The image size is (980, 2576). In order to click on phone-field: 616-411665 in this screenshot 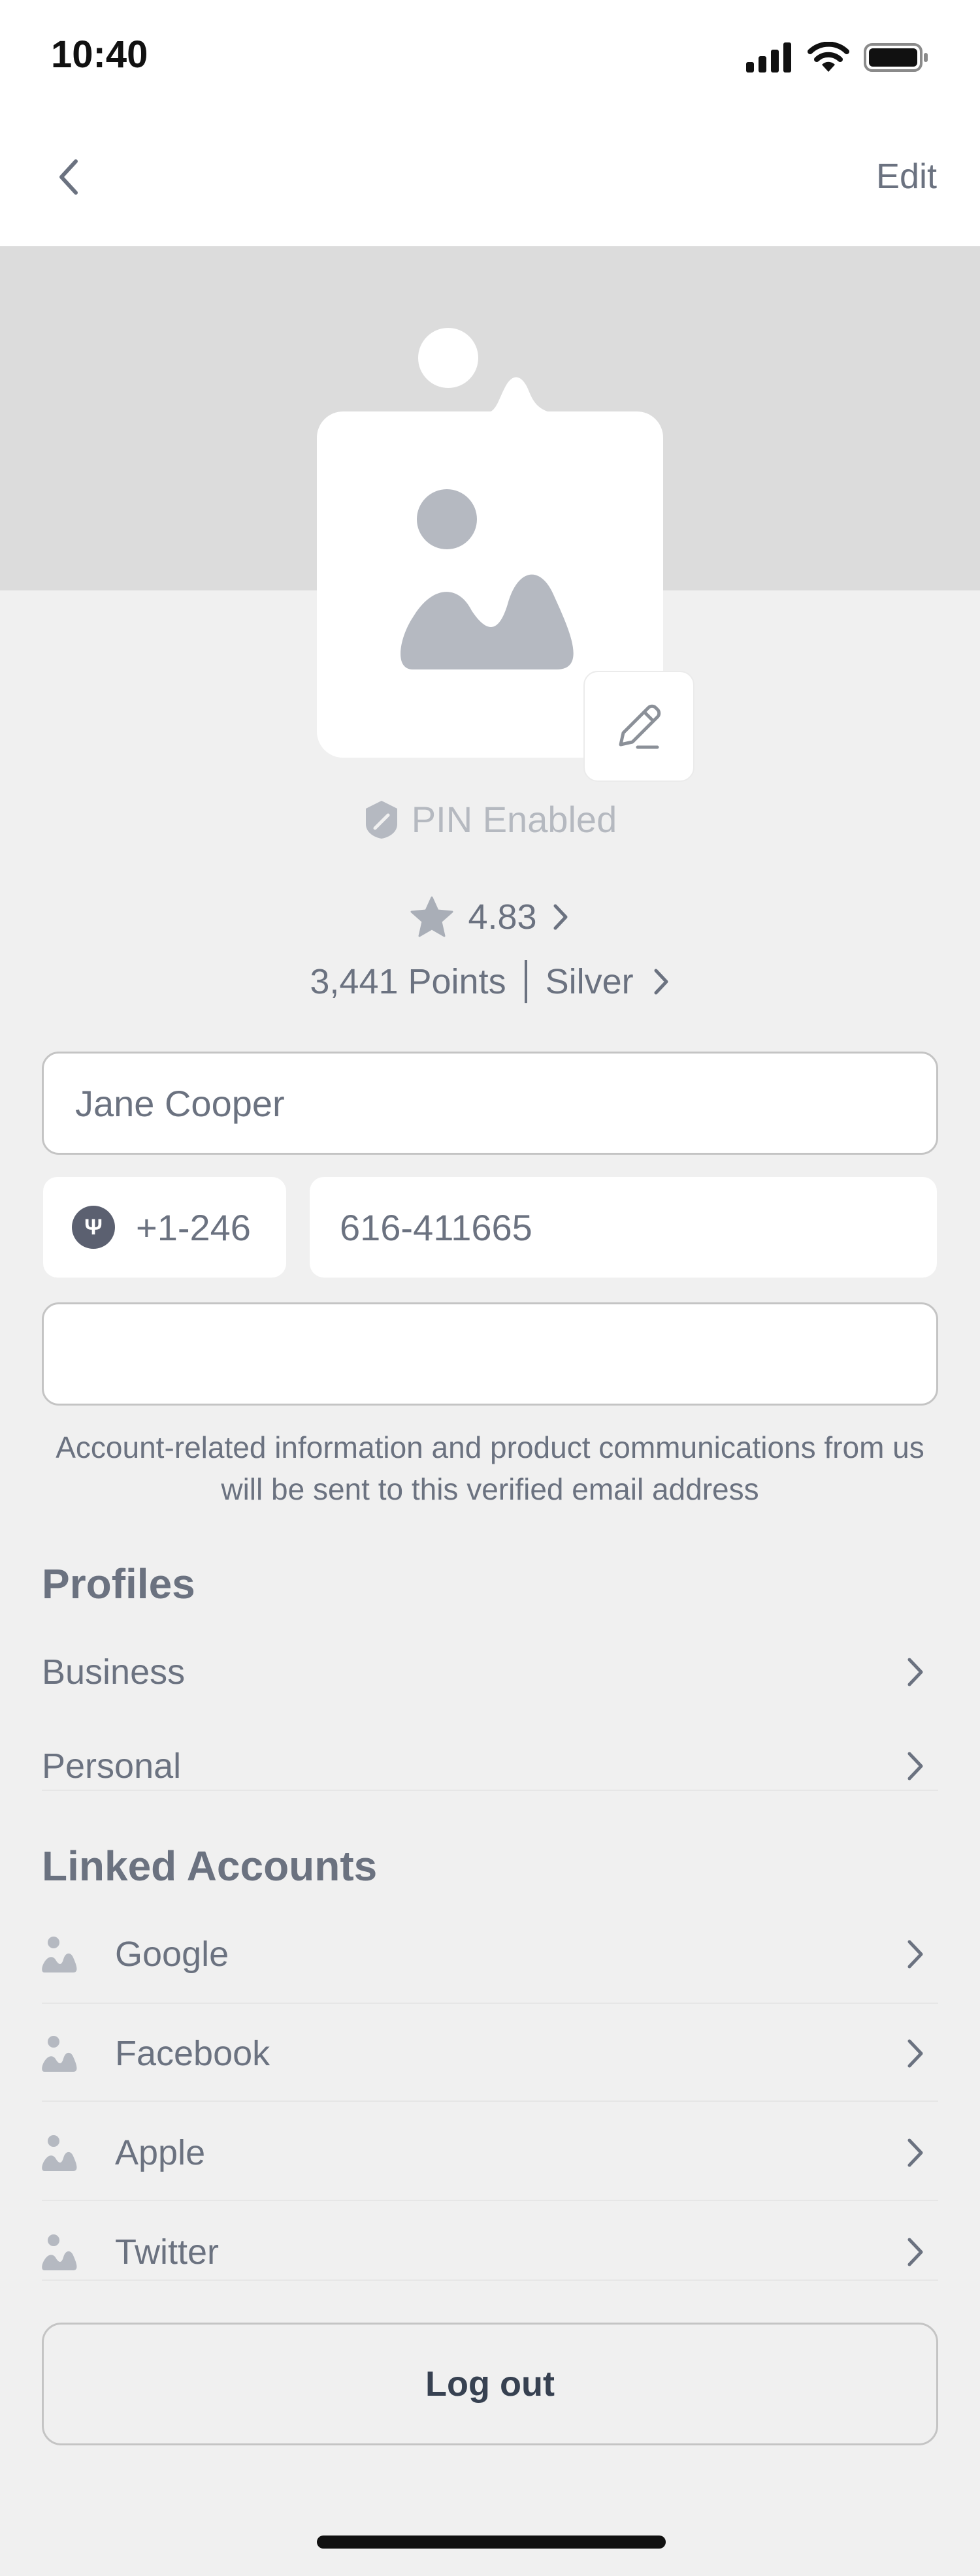, I will do `click(623, 1227)`.